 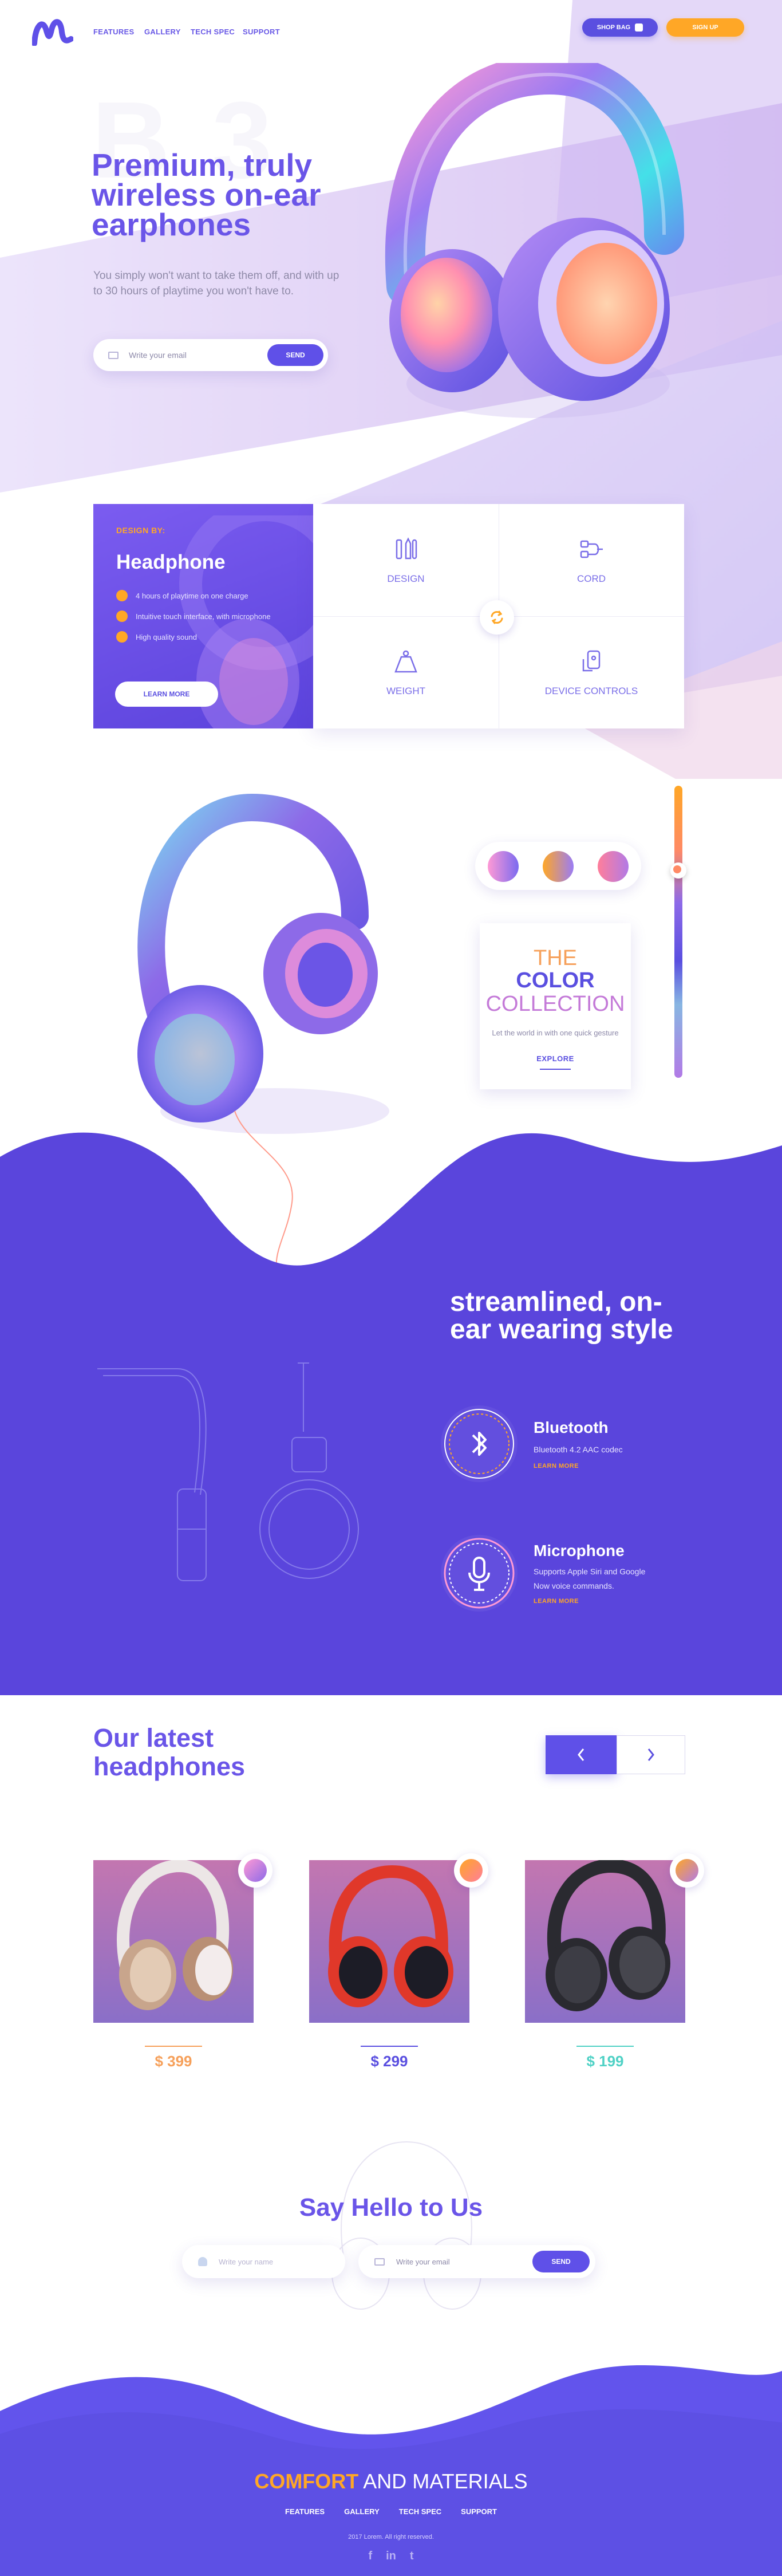 I want to click on footer-wave-background, so click(x=391, y=2471).